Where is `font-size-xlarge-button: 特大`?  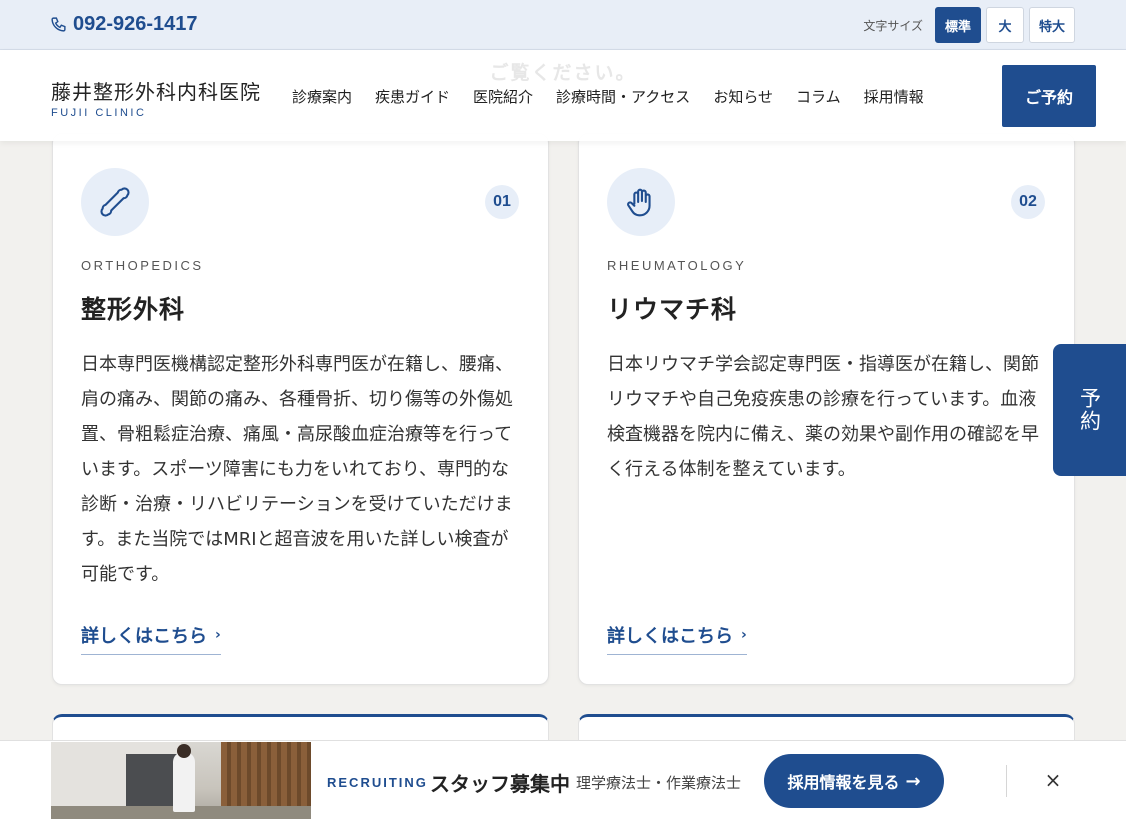 font-size-xlarge-button: 特大 is located at coordinates (1052, 25).